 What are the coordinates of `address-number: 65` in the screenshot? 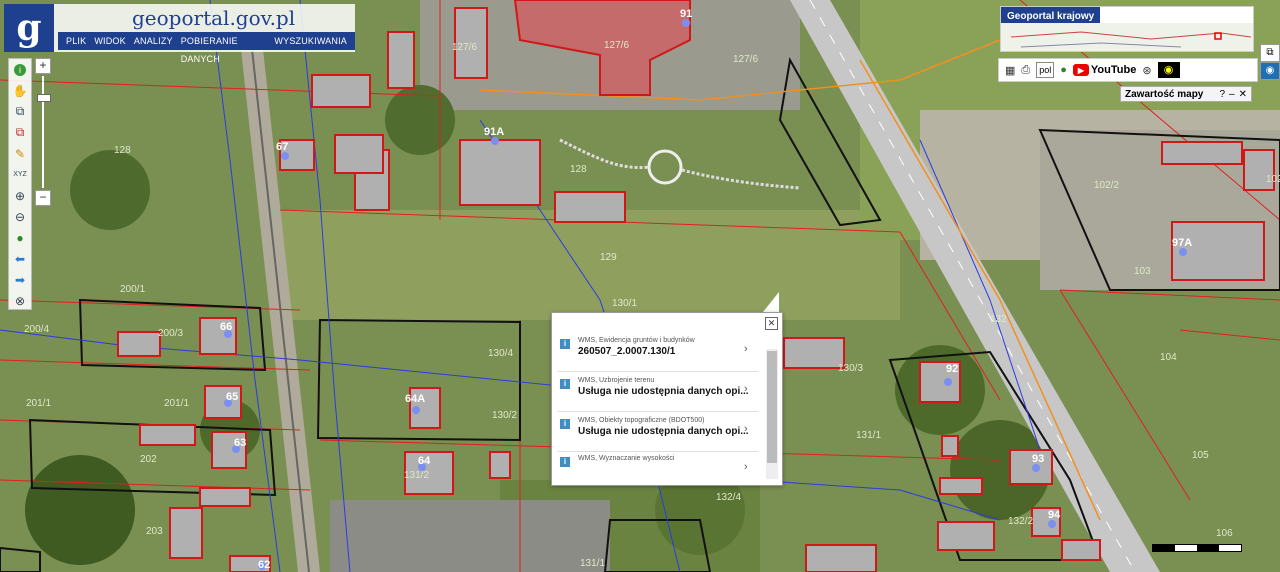 It's located at (232, 397).